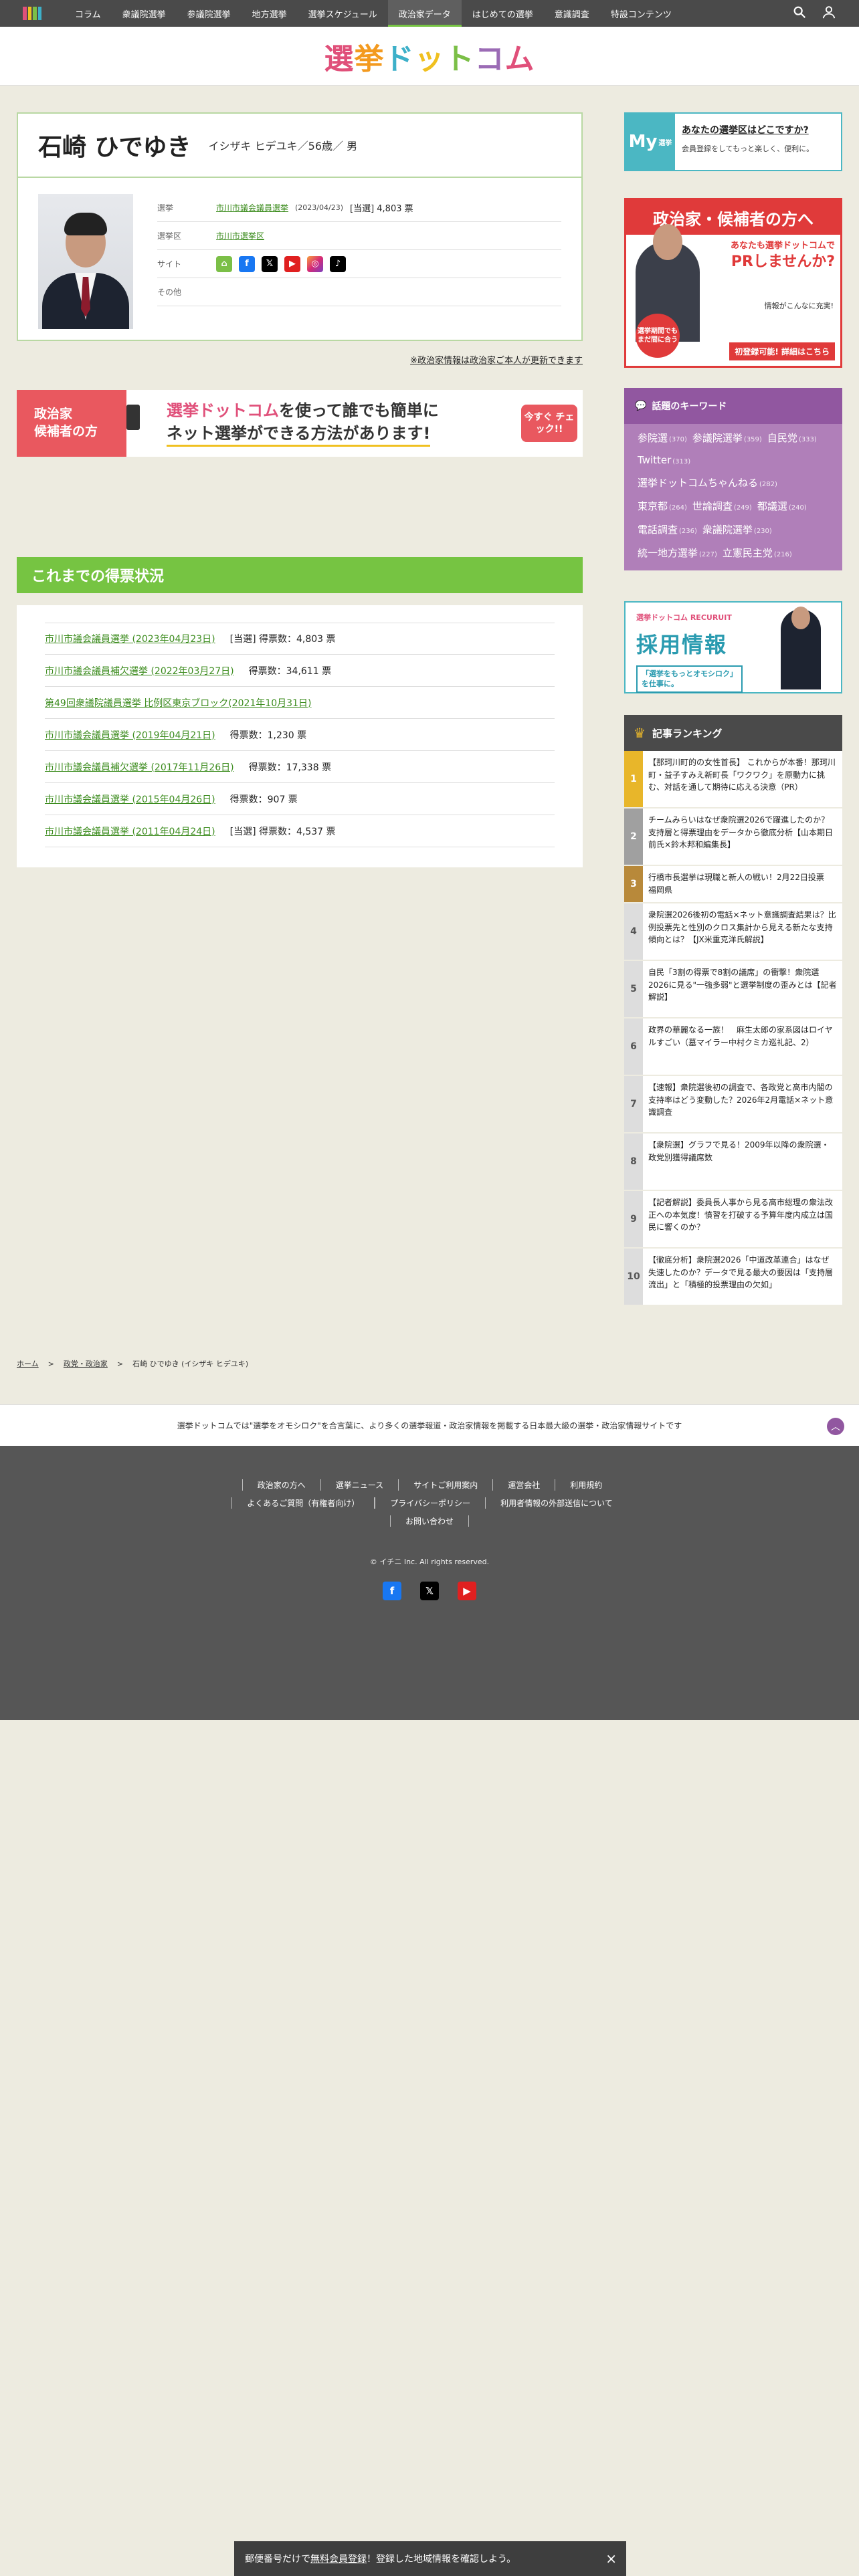 The height and width of the screenshot is (2576, 859). Describe the element at coordinates (139, 767) in the screenshot. I see `history-election-link: 市川市議会議員補欠選挙 (2017年11月26日)` at that location.